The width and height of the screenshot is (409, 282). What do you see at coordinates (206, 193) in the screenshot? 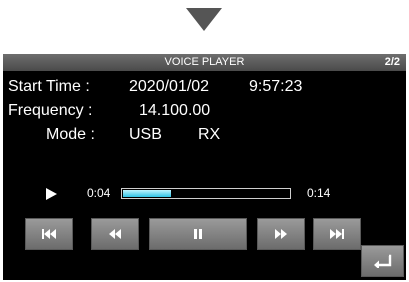
I see `progress-bar` at bounding box center [206, 193].